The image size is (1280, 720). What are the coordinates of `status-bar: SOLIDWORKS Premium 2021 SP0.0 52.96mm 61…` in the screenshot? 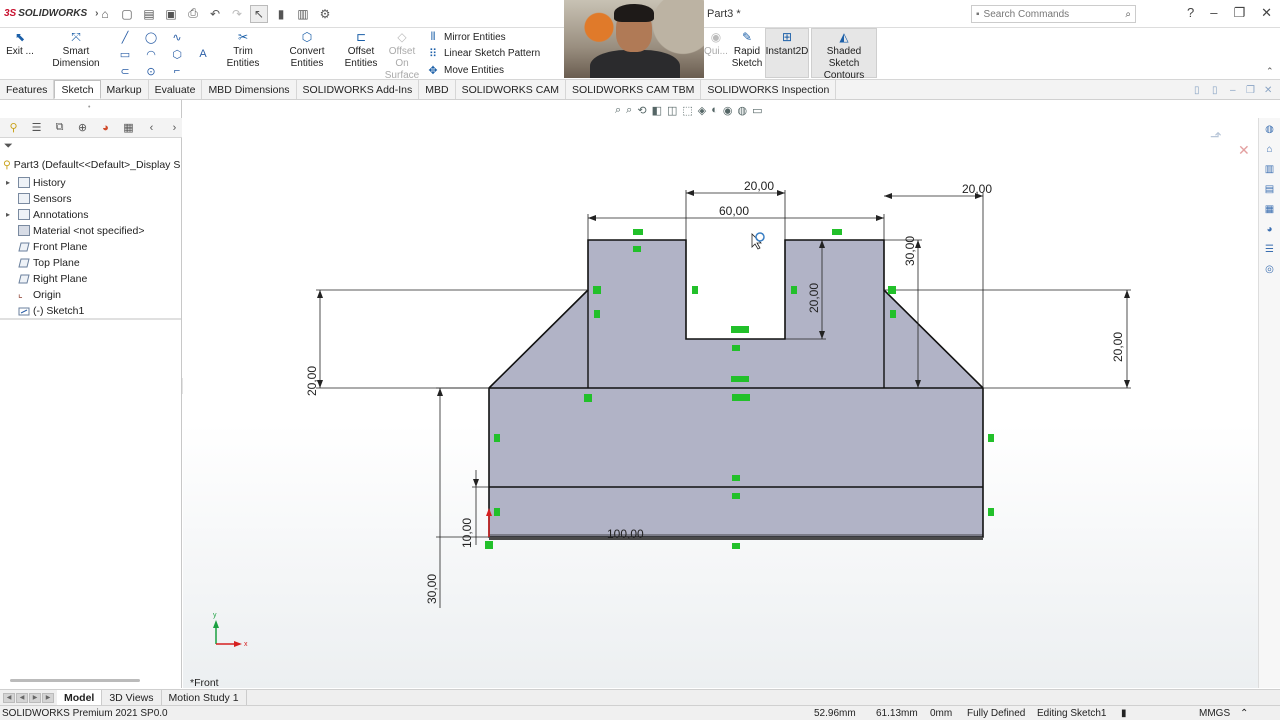 It's located at (640, 712).